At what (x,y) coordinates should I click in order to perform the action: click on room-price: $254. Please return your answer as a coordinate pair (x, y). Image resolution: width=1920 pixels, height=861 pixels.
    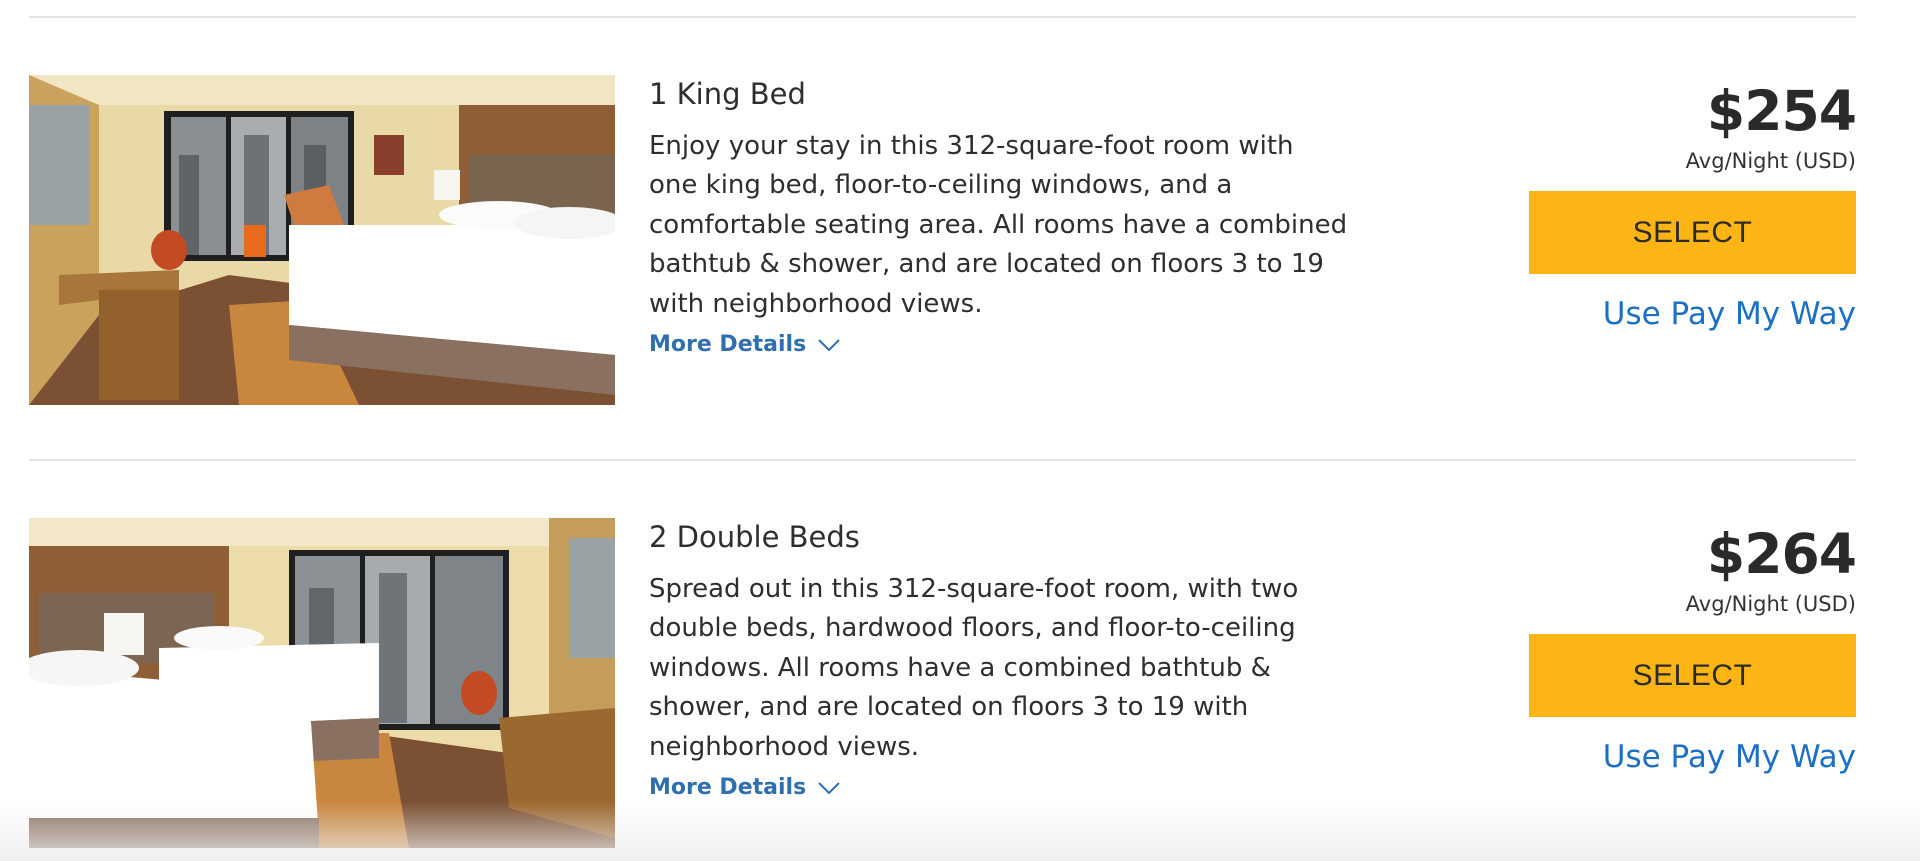
    Looking at the image, I should click on (1781, 111).